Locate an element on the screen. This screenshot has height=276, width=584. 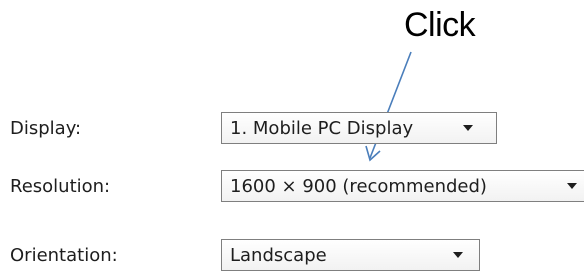
resolution-row: Resolution: 1600 × 900 (recommended) is located at coordinates (292, 187).